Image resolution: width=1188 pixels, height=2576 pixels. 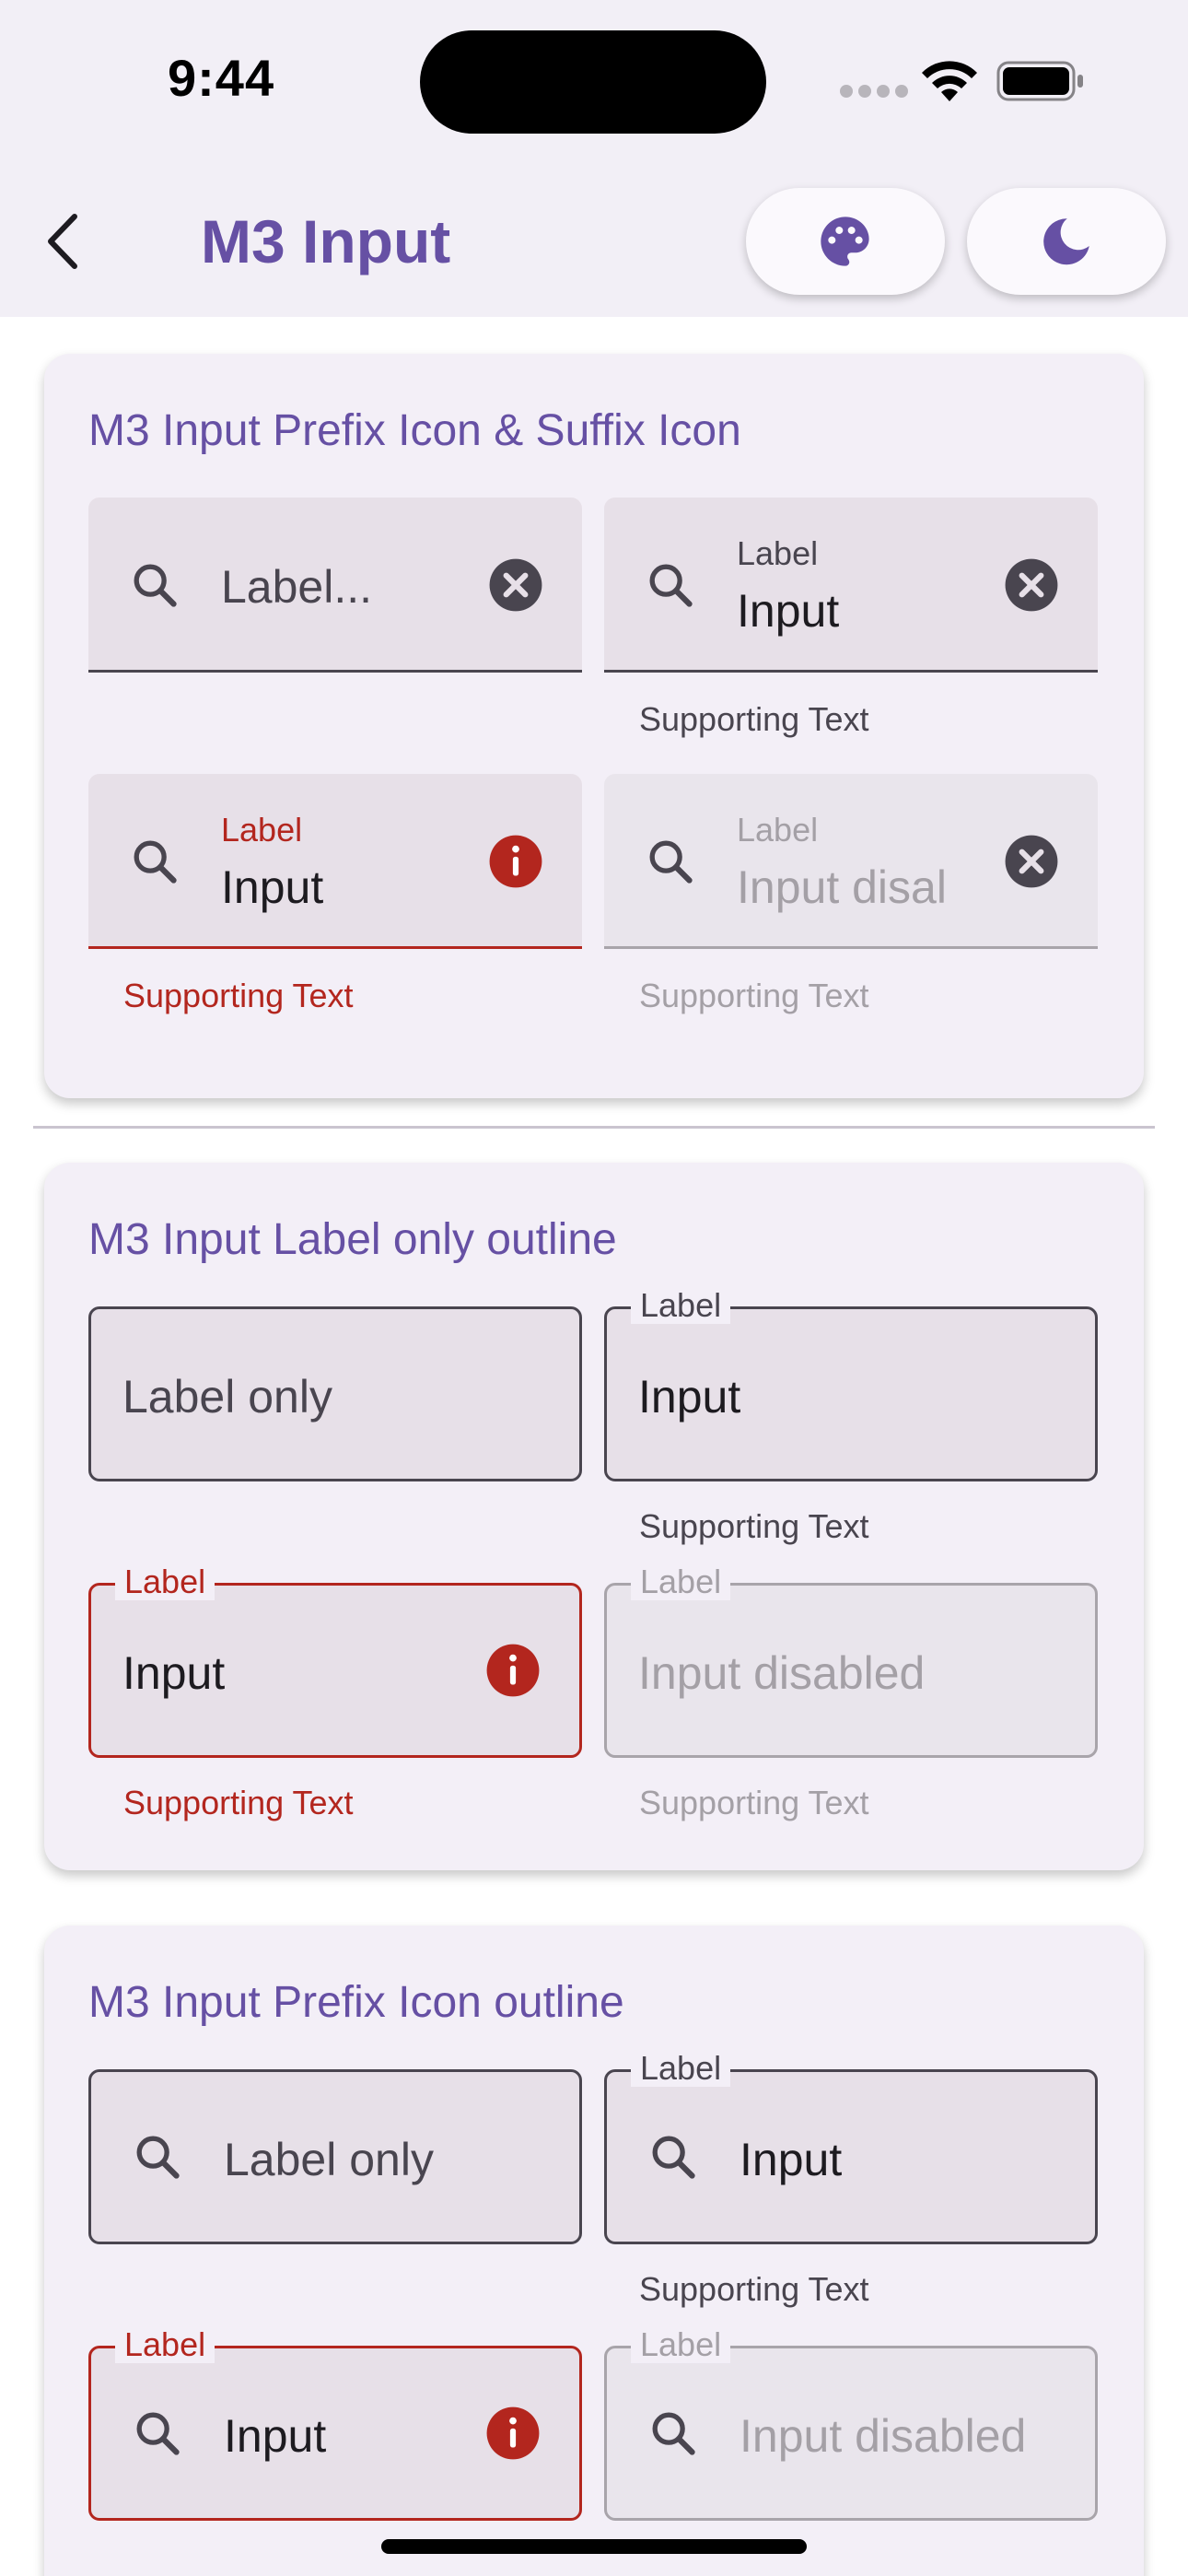 I want to click on section-title: M3 Input Label only outline, so click(x=352, y=1239).